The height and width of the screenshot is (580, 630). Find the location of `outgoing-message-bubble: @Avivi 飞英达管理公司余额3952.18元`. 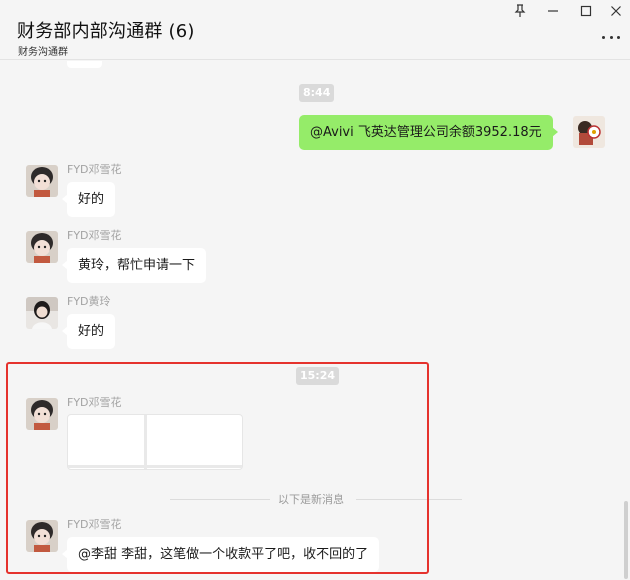

outgoing-message-bubble: @Avivi 飞英达管理公司余额3952.18元 is located at coordinates (428, 132).